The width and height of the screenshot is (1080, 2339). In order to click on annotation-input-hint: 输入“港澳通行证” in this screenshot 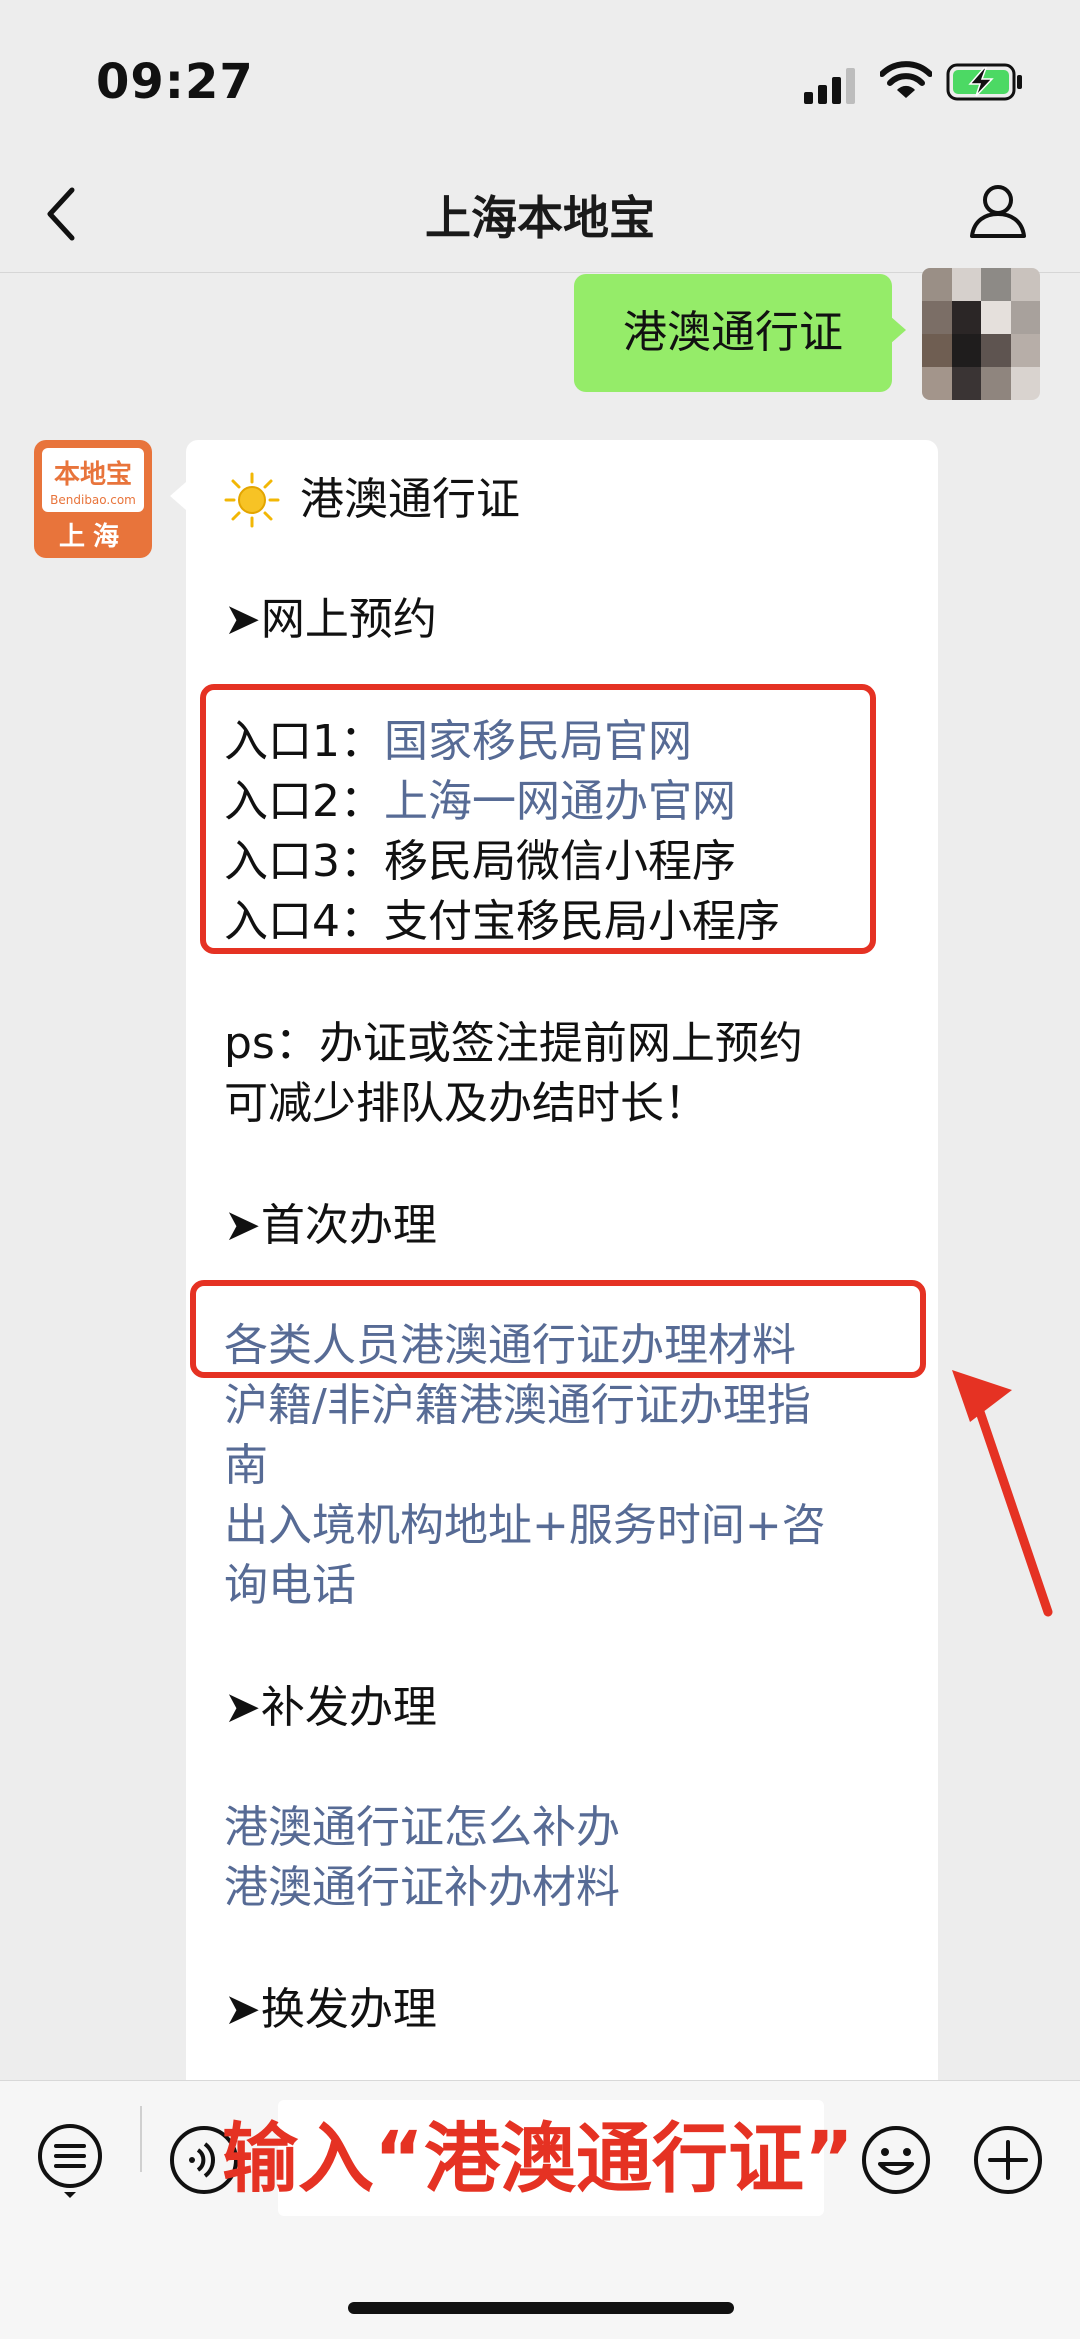, I will do `click(538, 2158)`.